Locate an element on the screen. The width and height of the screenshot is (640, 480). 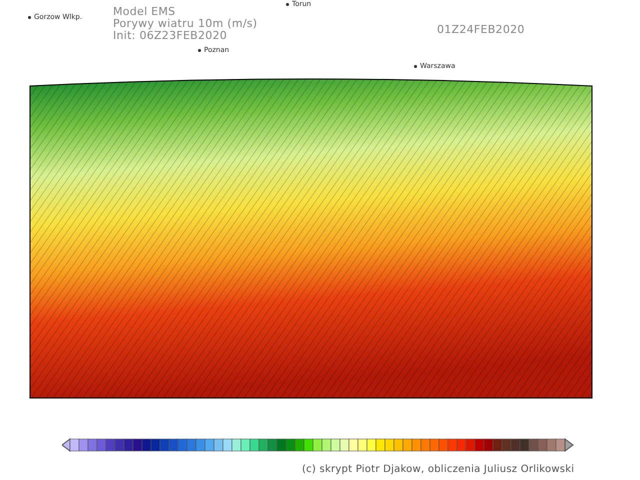
credit-text: (c) skrypt Piotr Djakow, obliczenia Juliusz Orlikowski is located at coordinates (438, 470).